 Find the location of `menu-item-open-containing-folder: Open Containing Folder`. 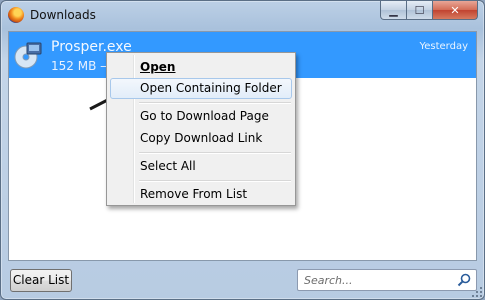

menu-item-open-containing-folder: Open Containing Folder is located at coordinates (201, 88).